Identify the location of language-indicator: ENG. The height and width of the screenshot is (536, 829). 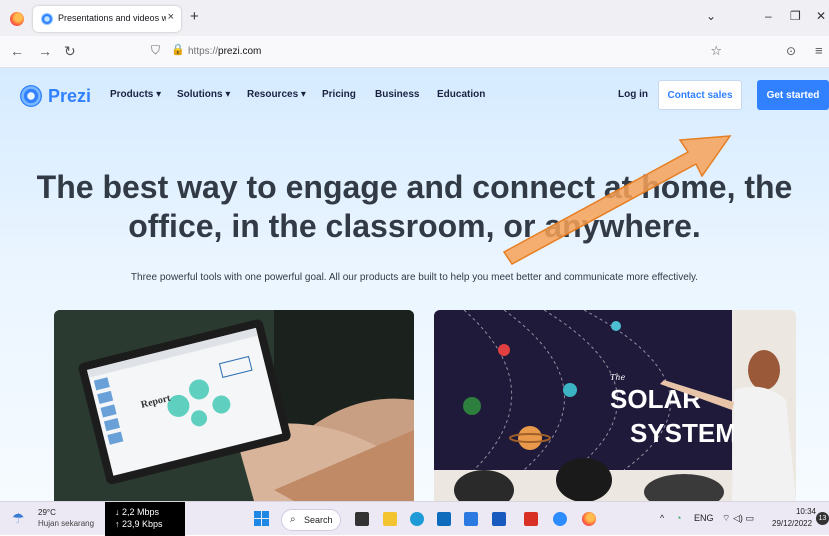
(704, 518).